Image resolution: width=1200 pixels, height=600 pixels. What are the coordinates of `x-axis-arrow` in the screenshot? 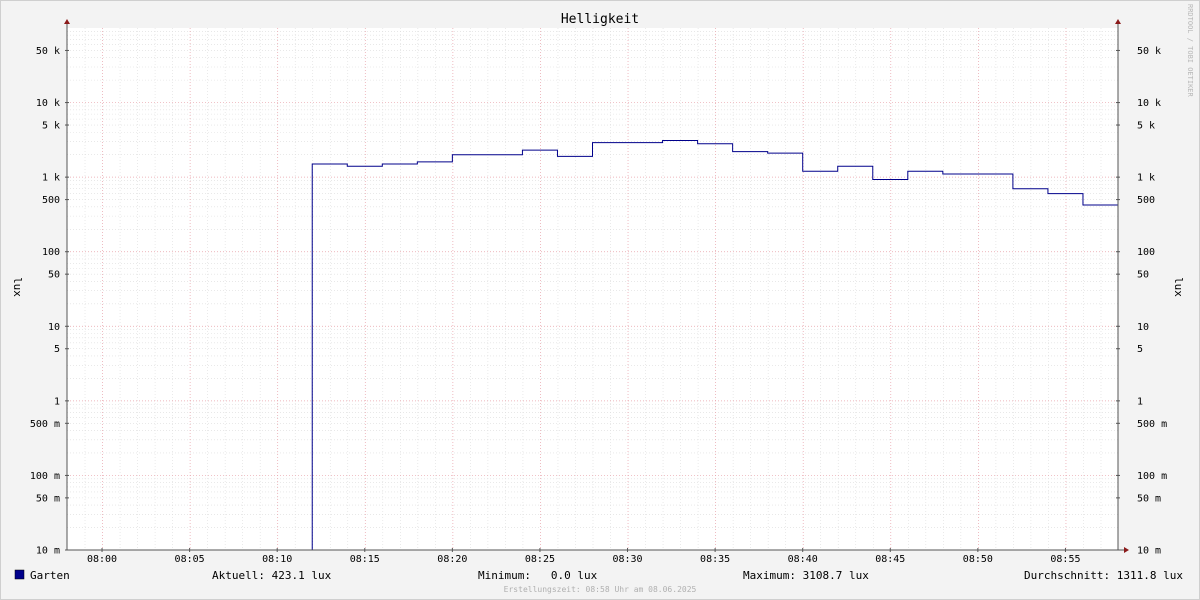 It's located at (1126, 550).